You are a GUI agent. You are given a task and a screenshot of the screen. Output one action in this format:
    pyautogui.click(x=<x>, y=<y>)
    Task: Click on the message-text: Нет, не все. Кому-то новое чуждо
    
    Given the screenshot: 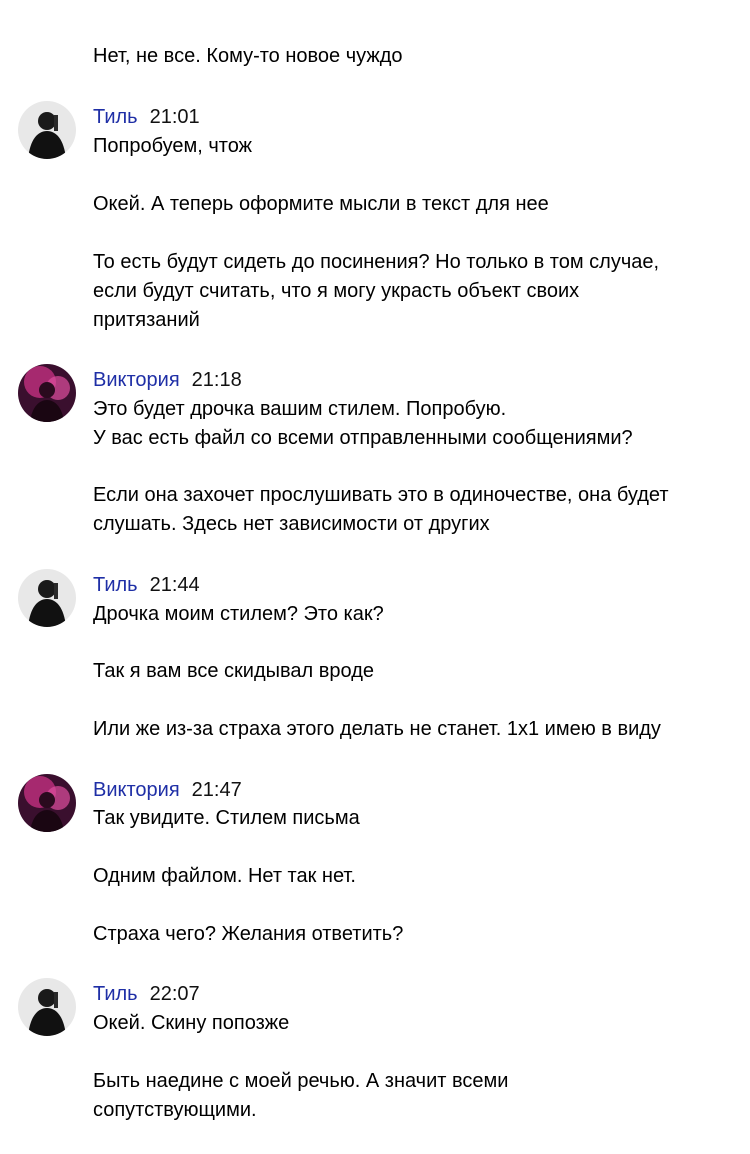 What is the action you would take?
    pyautogui.click(x=248, y=56)
    